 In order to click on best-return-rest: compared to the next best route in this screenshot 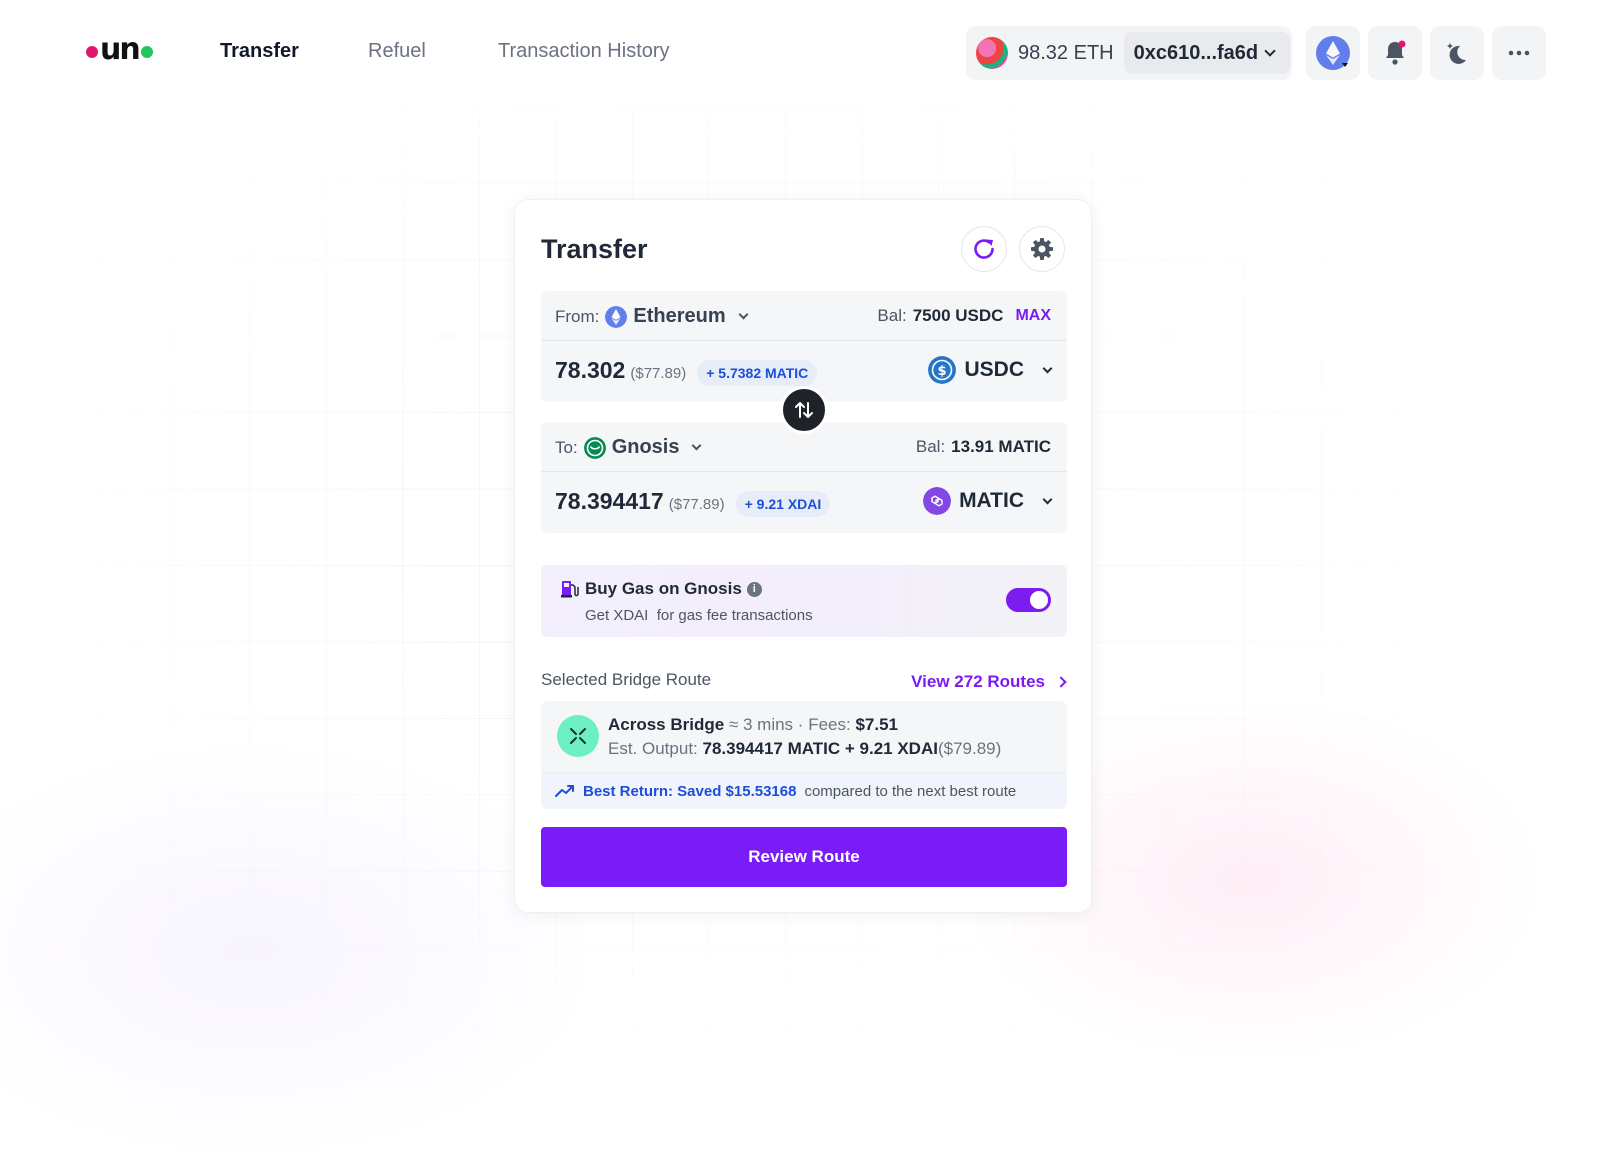, I will do `click(910, 791)`.